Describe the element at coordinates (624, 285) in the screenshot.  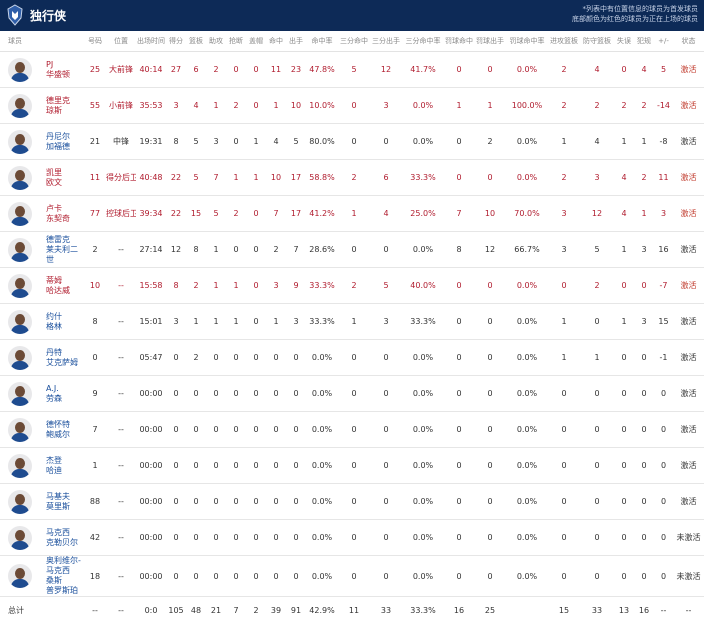
I see `turnovers-cell: 0` at that location.